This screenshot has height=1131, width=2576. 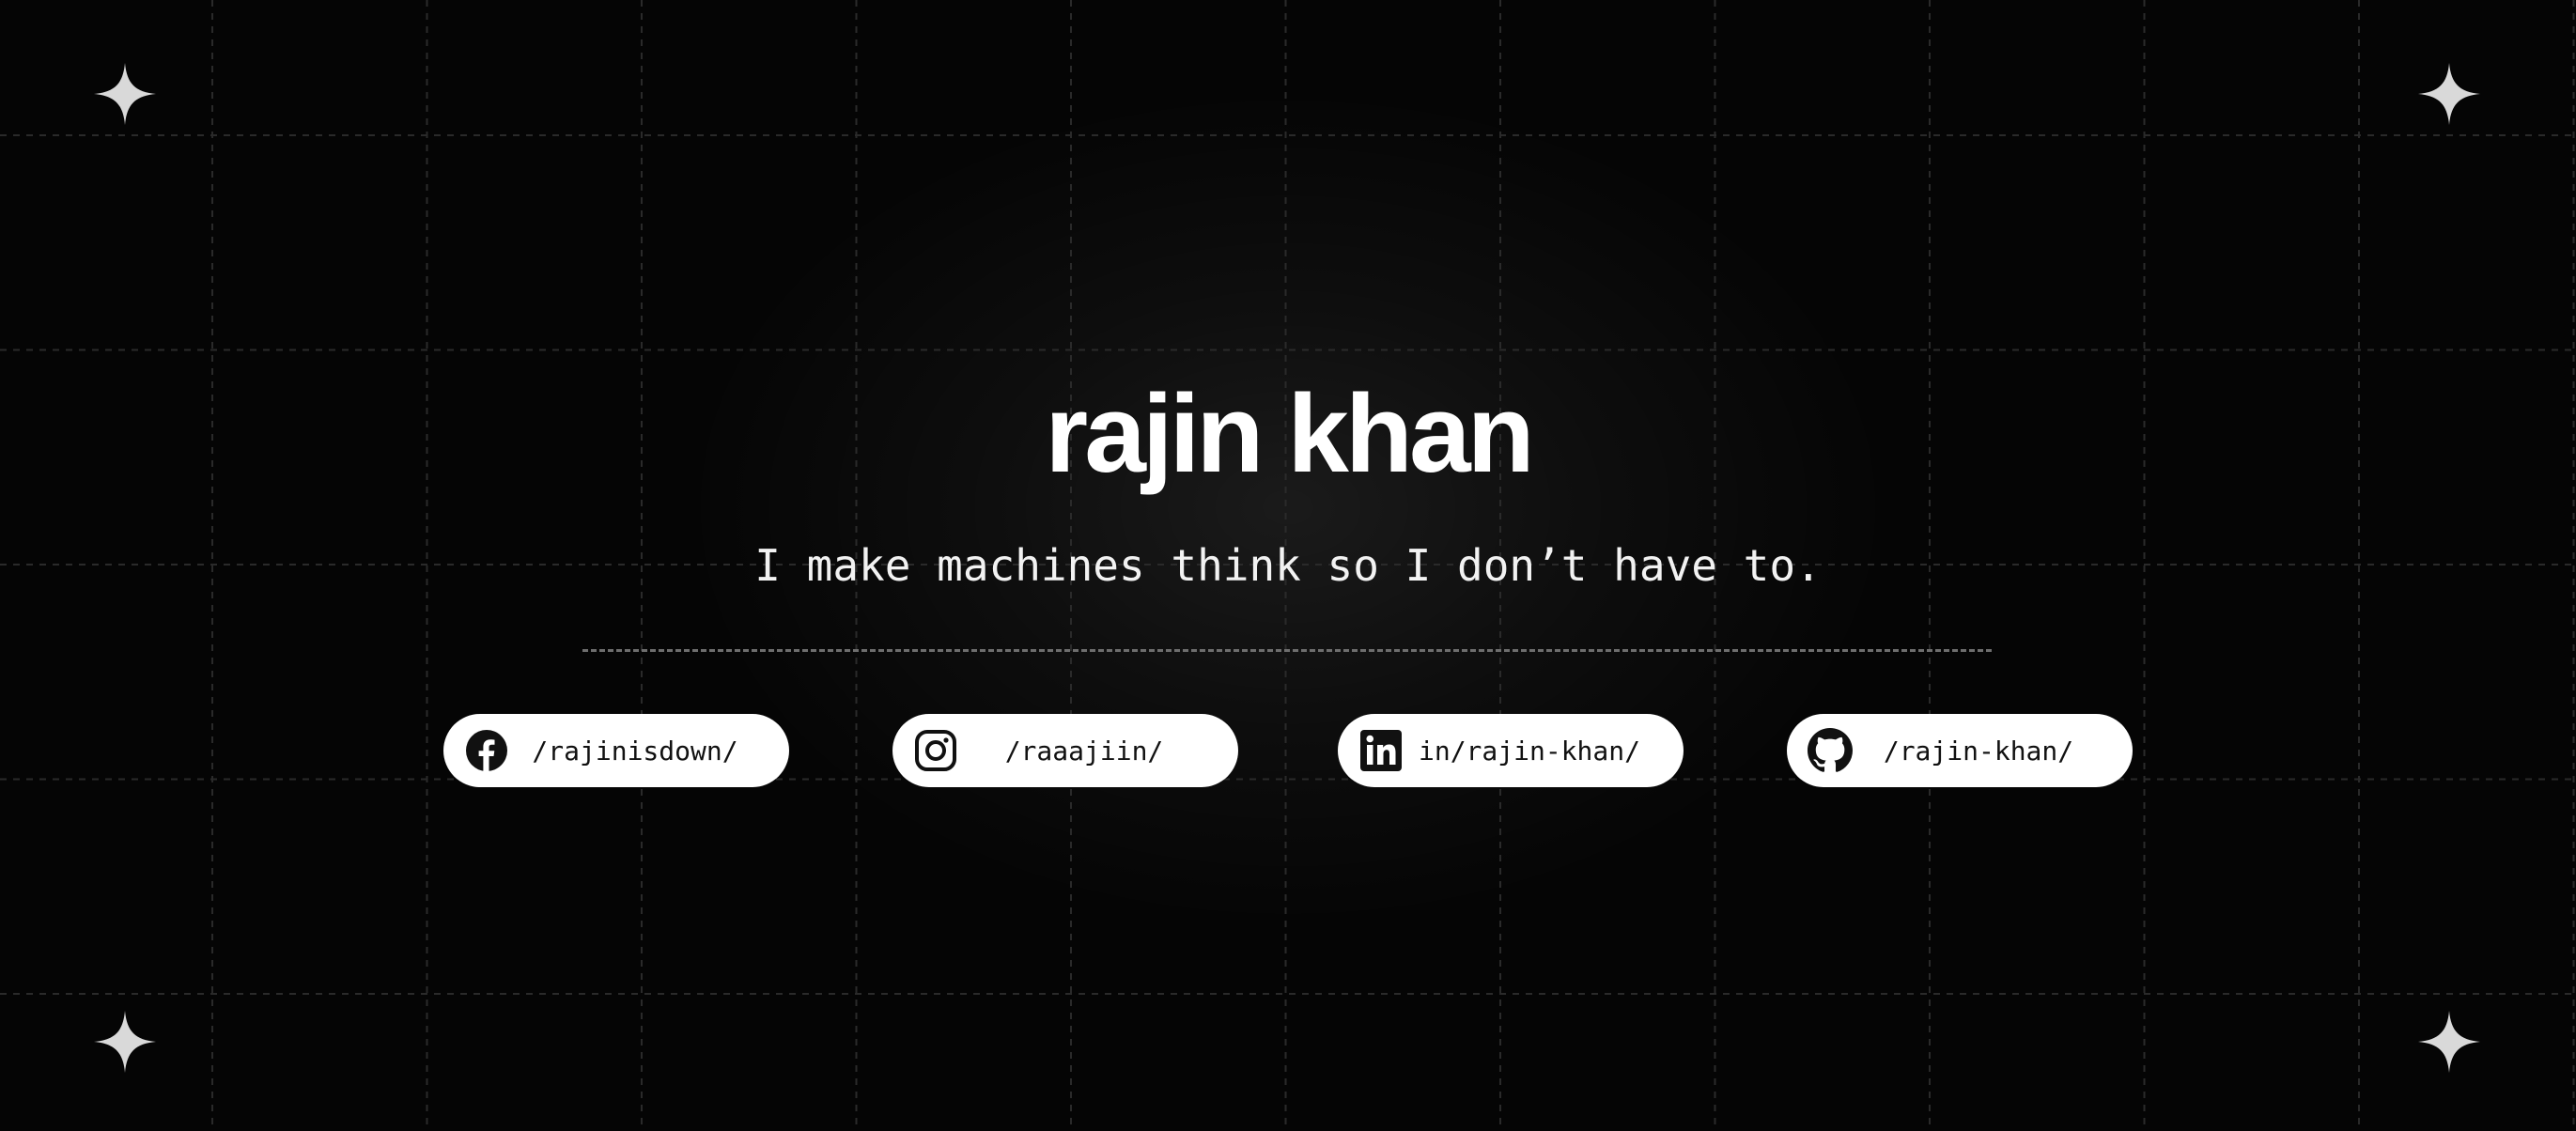 I want to click on instagram-icon, so click(x=935, y=750).